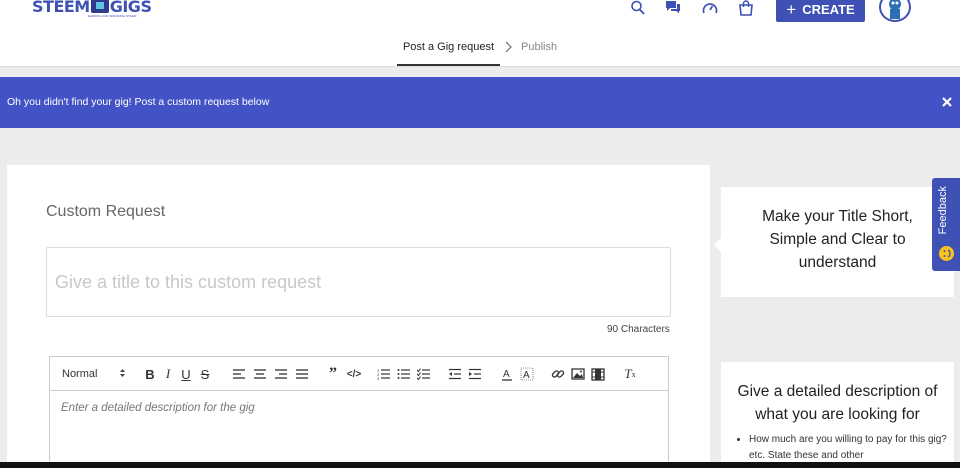 The width and height of the screenshot is (960, 468). What do you see at coordinates (122, 374) in the screenshot?
I see `select-arrows-icon` at bounding box center [122, 374].